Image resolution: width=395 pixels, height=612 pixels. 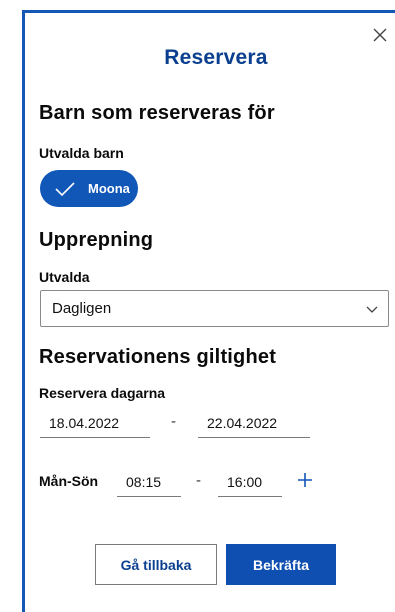 What do you see at coordinates (156, 564) in the screenshot?
I see `back-button: Gå tillbaka` at bounding box center [156, 564].